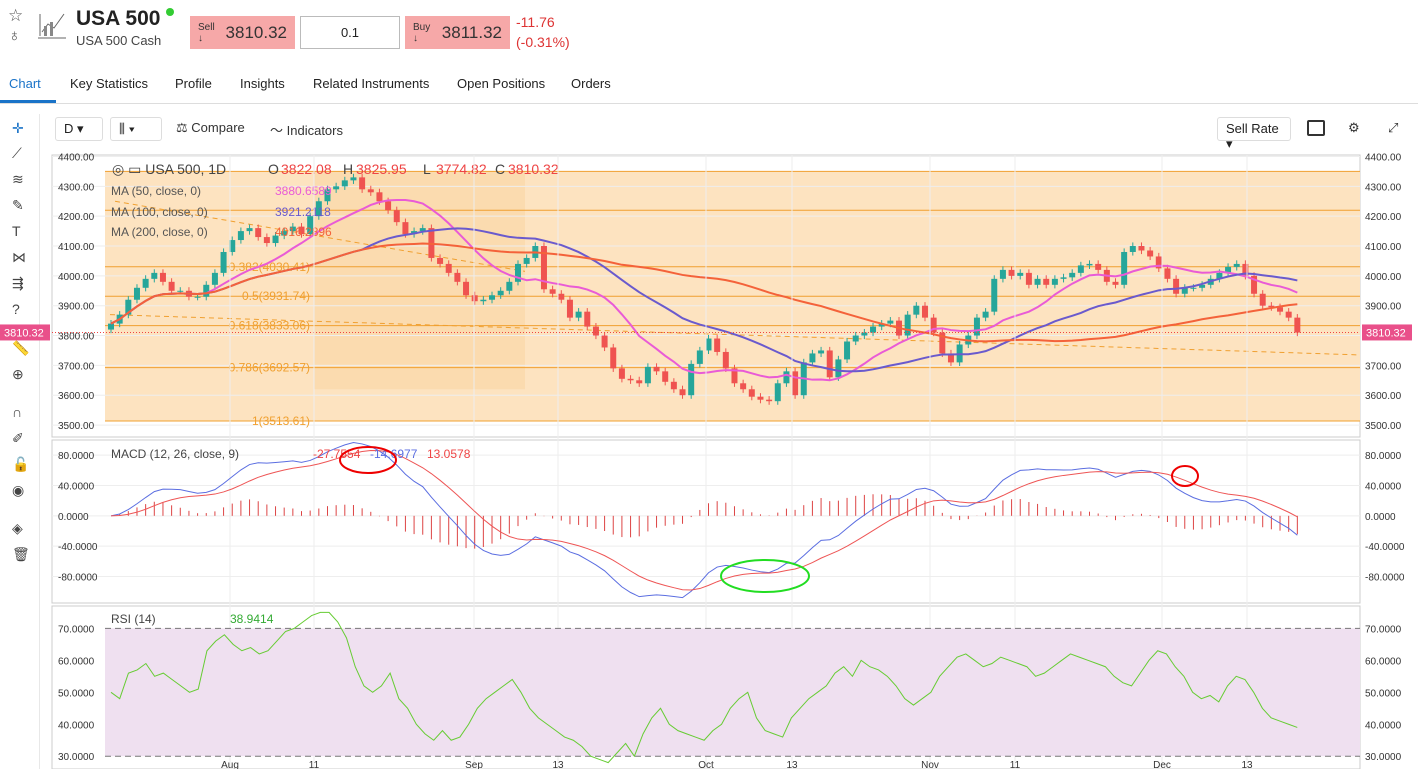 The image size is (1418, 769). I want to click on rate-select: Sell Rate ▾, so click(1254, 134).